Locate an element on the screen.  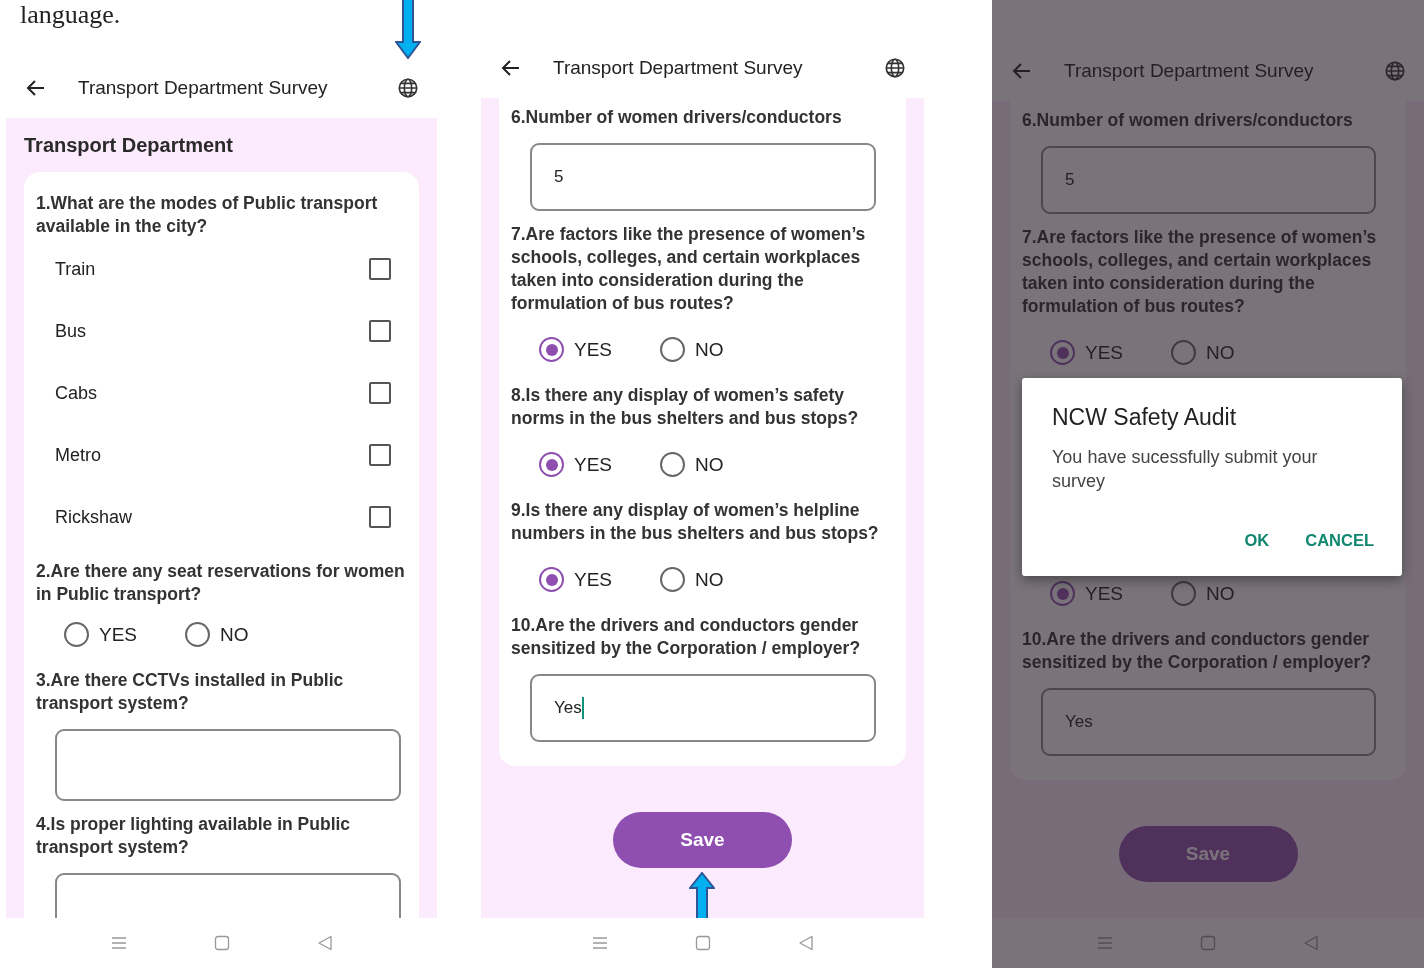
option-label: Cabs is located at coordinates (76, 393).